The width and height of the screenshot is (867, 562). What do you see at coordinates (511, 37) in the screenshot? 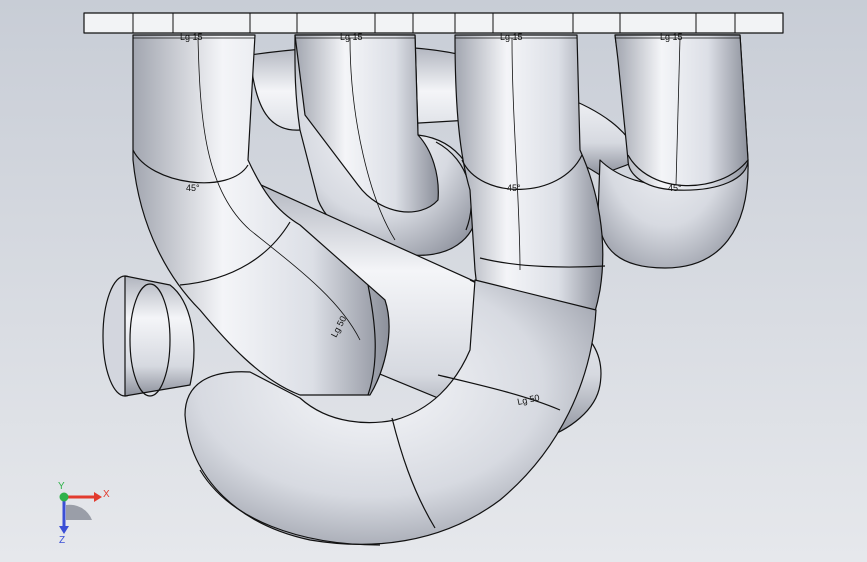
I see `flange-lg-label-3: Lg 15` at bounding box center [511, 37].